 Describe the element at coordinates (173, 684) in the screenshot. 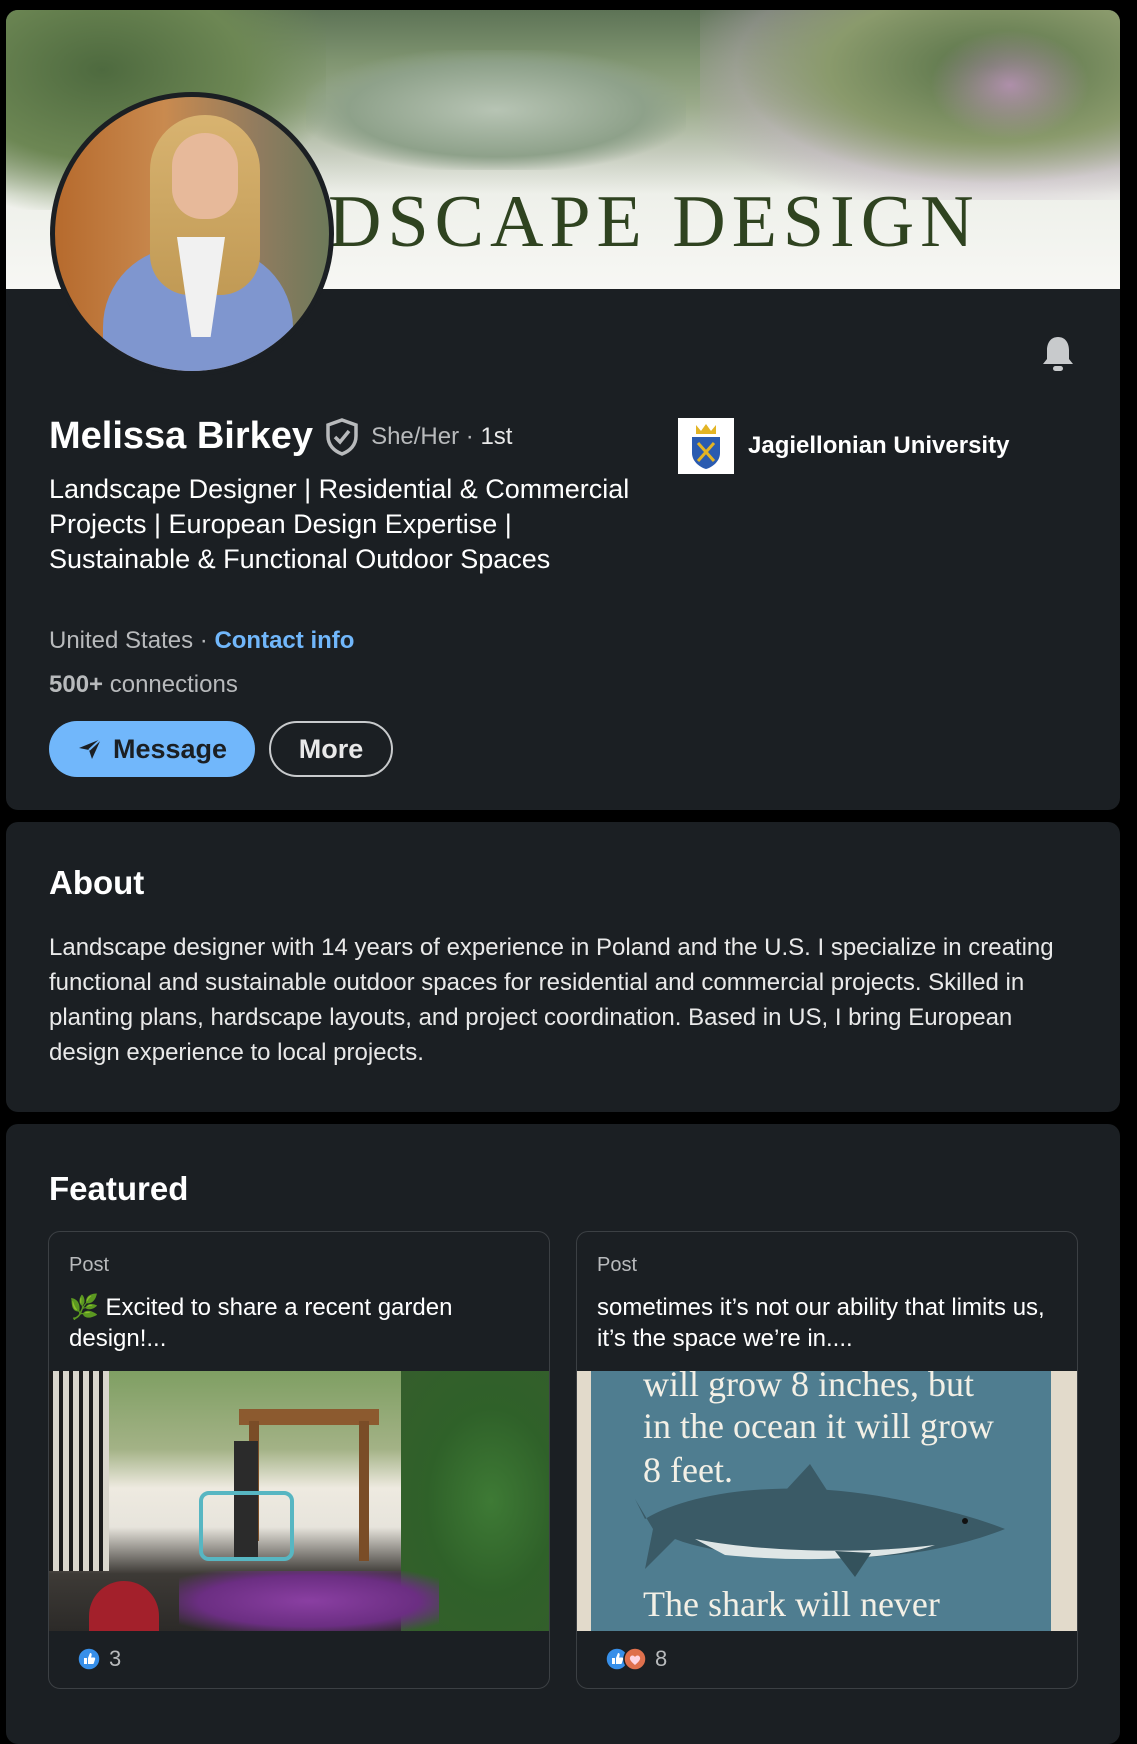

I see `connections-label: connections` at that location.